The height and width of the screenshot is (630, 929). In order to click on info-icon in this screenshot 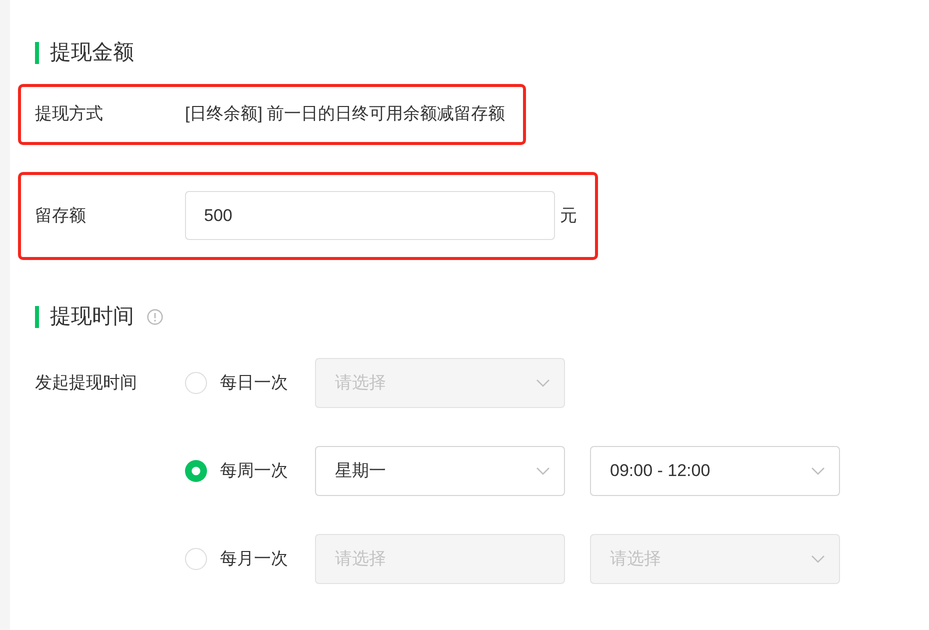, I will do `click(155, 317)`.